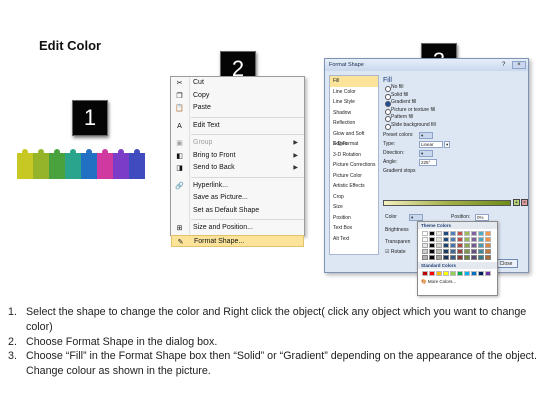 The image size is (560, 420). What do you see at coordinates (428, 162) in the screenshot?
I see `angle-input: 225°` at bounding box center [428, 162].